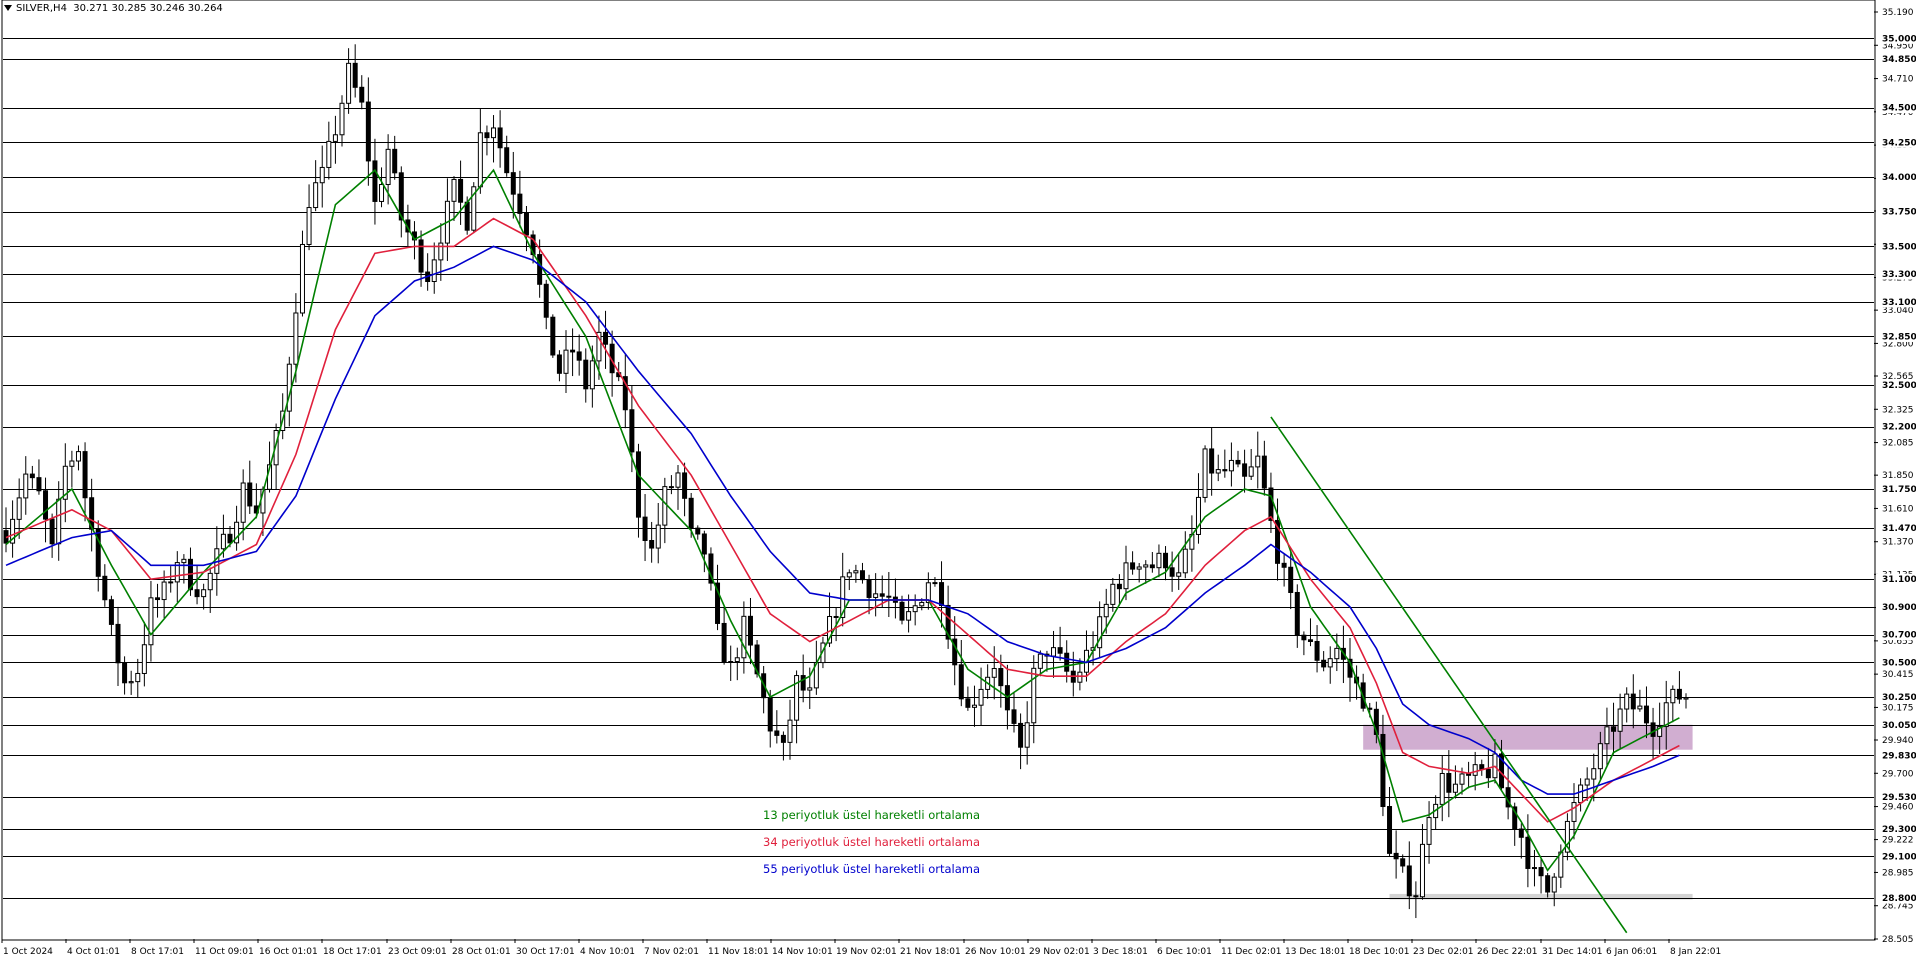 The image size is (1916, 963). Describe the element at coordinates (1899, 303) in the screenshot. I see `level-label: 33.100` at that location.